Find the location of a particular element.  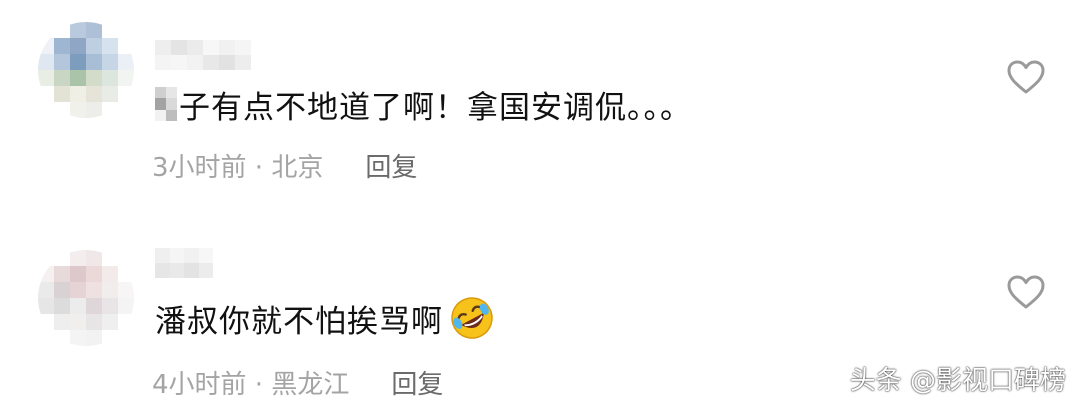

comment-text-content: 潘叔你就不怕挨骂啊 is located at coordinates (299, 321).